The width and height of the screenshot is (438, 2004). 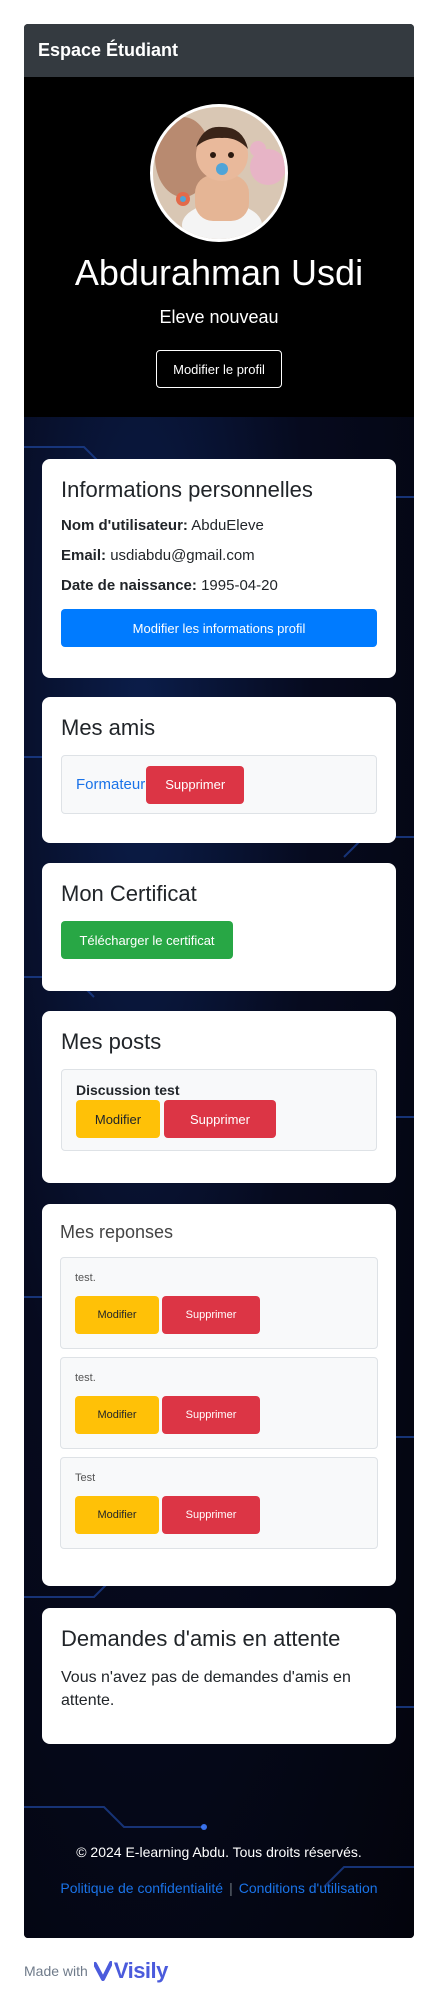 I want to click on post-title: Discussion test, so click(x=128, y=1090).